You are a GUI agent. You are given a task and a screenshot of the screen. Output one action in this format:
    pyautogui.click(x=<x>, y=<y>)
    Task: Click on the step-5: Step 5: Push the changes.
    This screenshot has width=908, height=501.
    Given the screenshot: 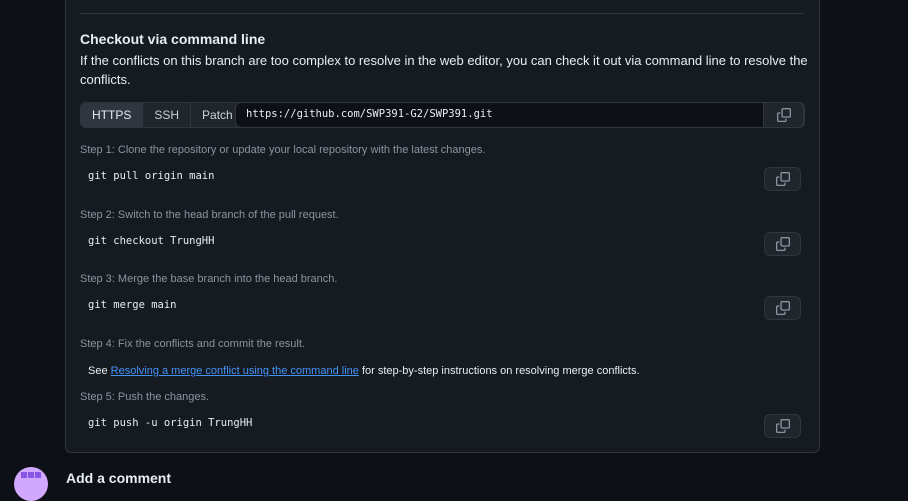 What is the action you would take?
    pyautogui.click(x=144, y=397)
    